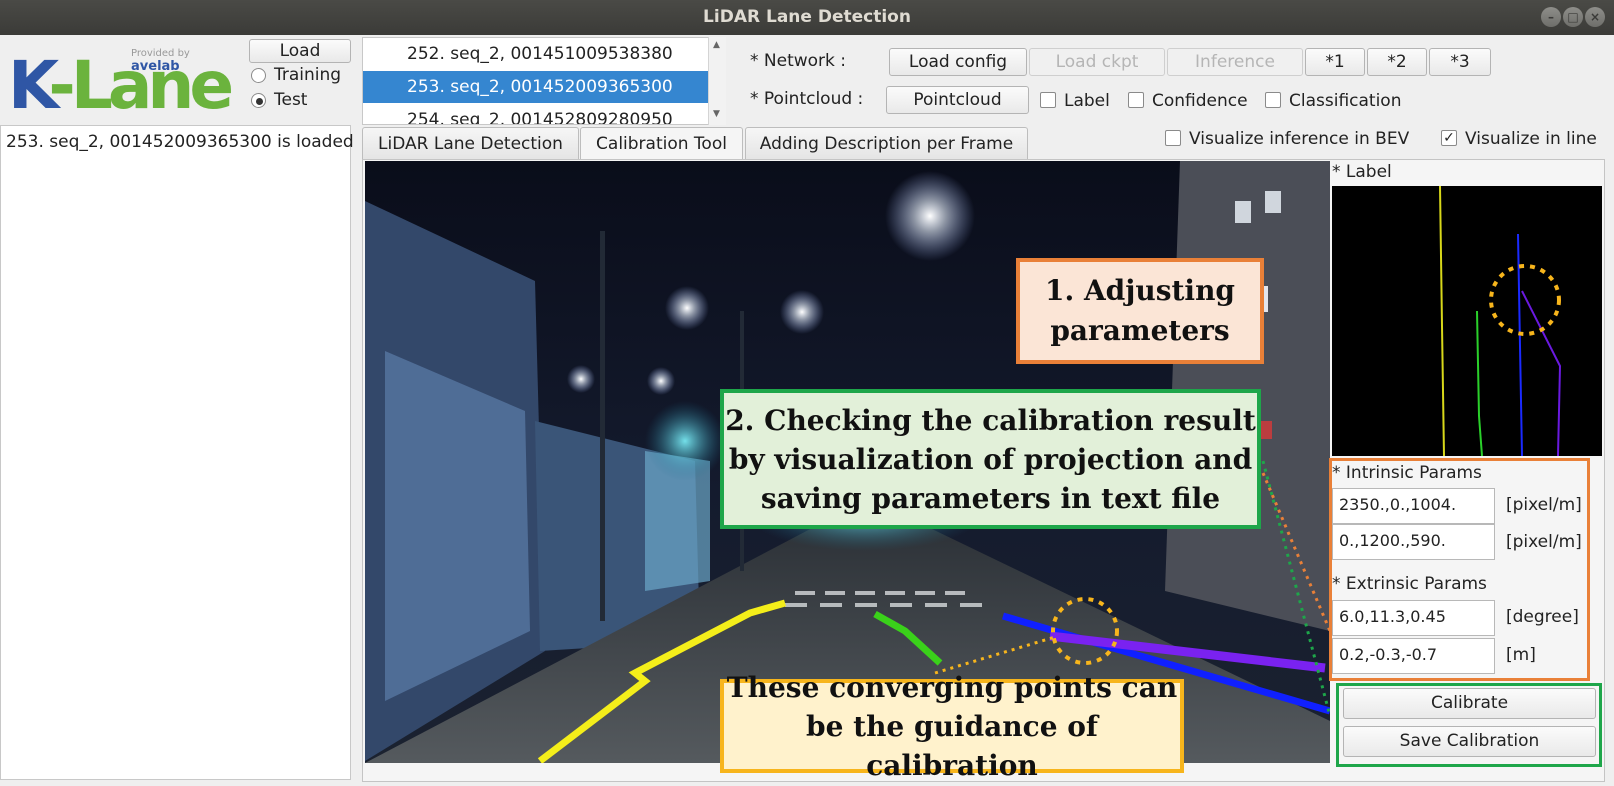  I want to click on lamp-pole, so click(602, 426).